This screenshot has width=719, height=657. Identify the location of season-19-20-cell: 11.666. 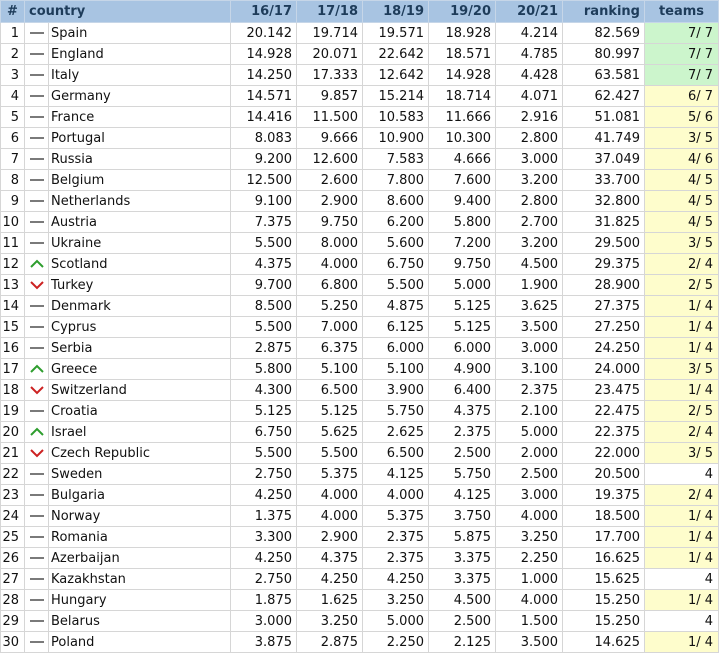
(462, 117).